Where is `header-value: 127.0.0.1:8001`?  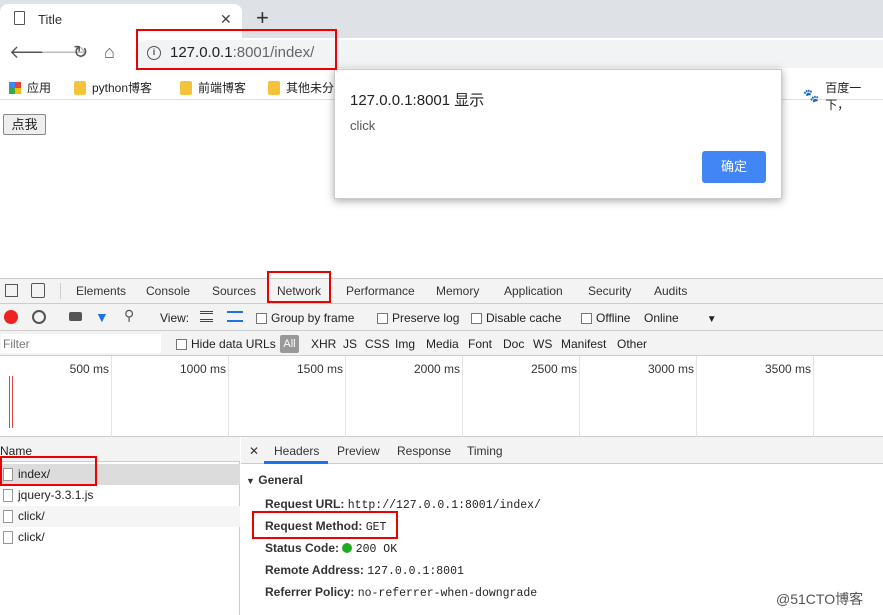
header-value: 127.0.0.1:8001 is located at coordinates (415, 571).